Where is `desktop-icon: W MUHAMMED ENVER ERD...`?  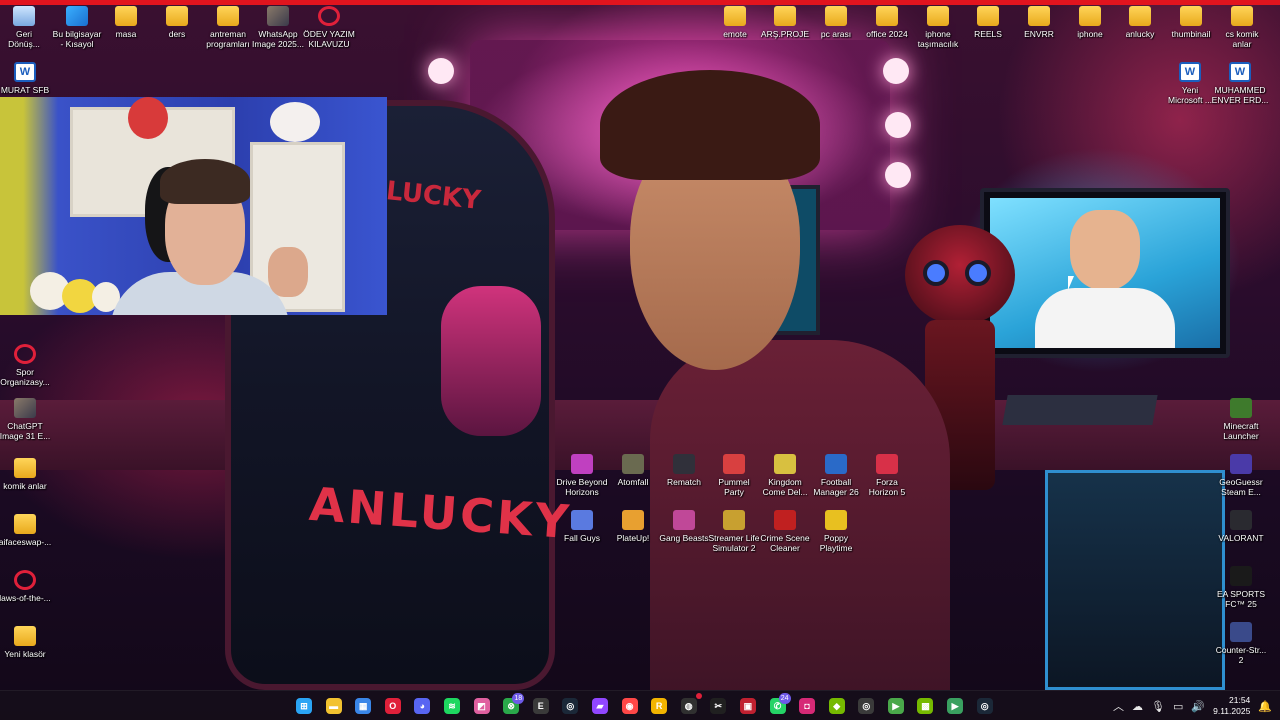
desktop-icon: W MUHAMMED ENVER ERD... is located at coordinates (1240, 83).